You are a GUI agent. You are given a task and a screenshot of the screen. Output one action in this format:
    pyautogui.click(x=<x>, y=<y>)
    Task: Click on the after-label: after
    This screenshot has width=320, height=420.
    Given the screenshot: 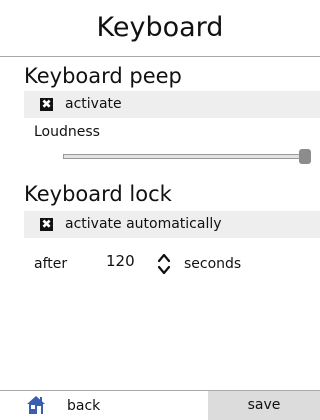 What is the action you would take?
    pyautogui.click(x=51, y=264)
    